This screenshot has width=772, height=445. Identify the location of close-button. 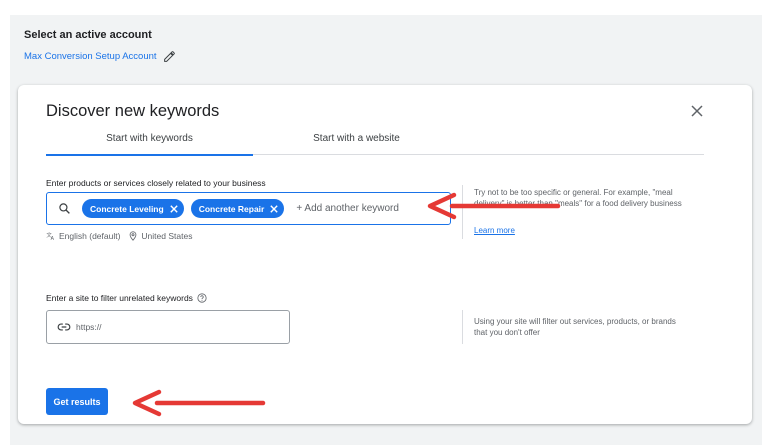
(697, 111).